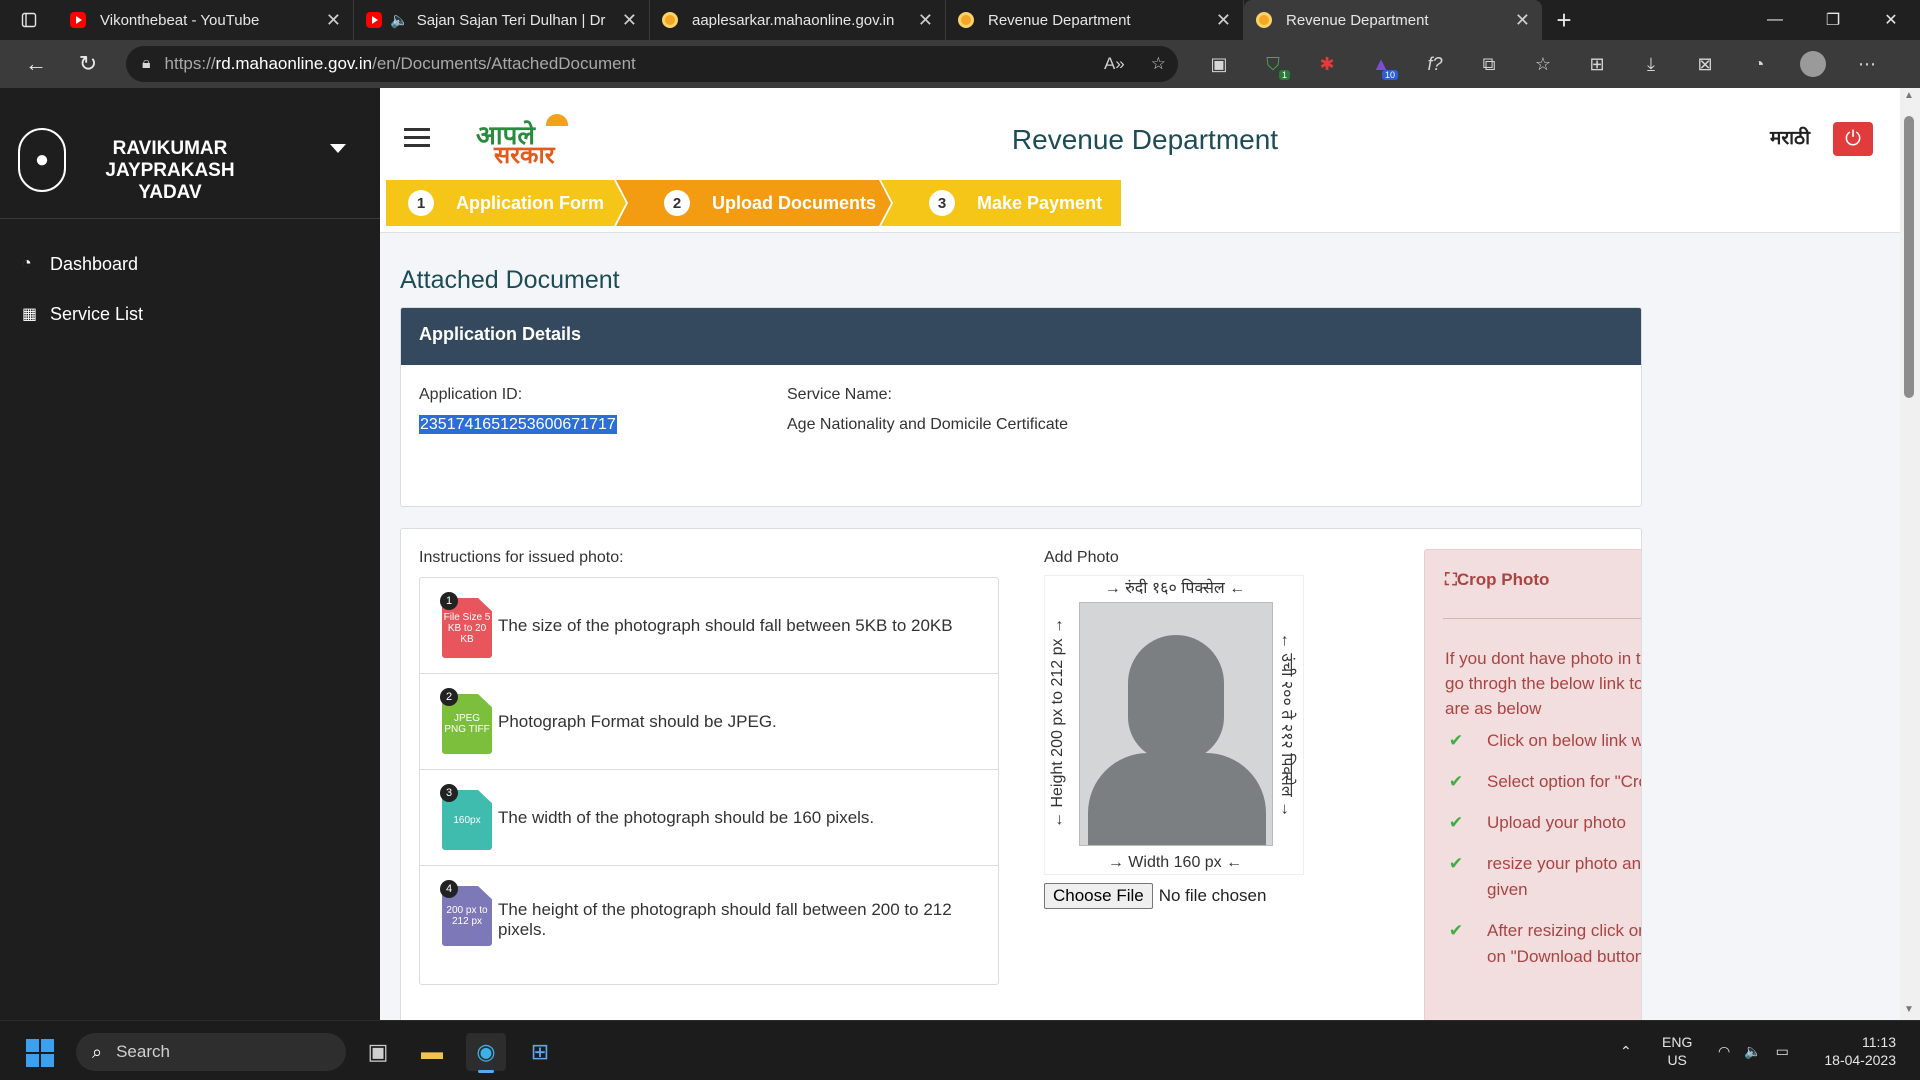 This screenshot has height=1080, width=1920. I want to click on edge-browser-icon: ◉, so click(486, 1053).